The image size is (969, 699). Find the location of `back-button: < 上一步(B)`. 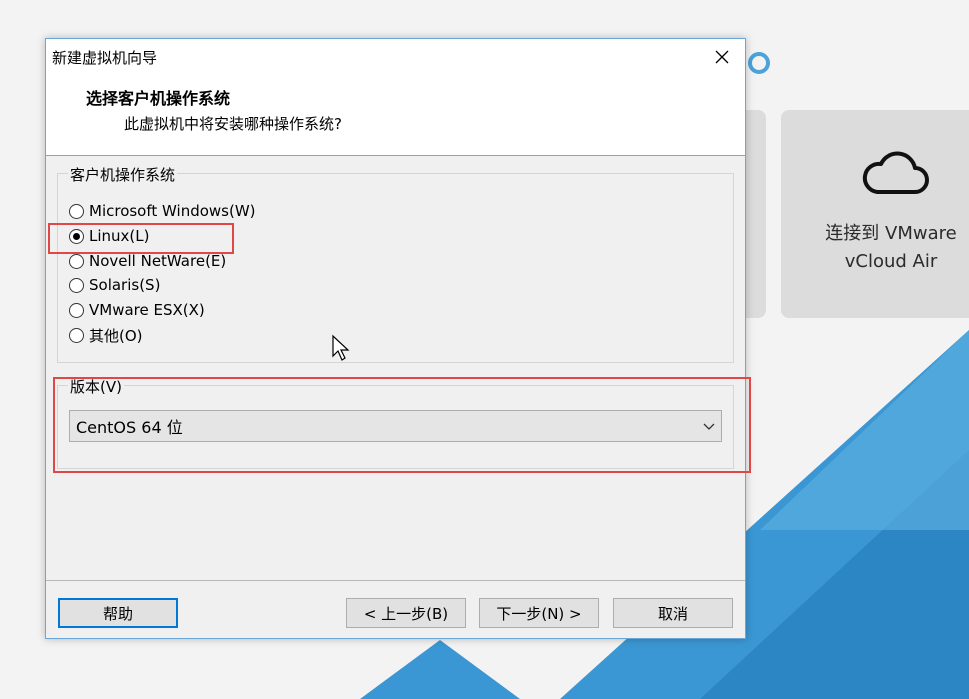

back-button: < 上一步(B) is located at coordinates (406, 613).